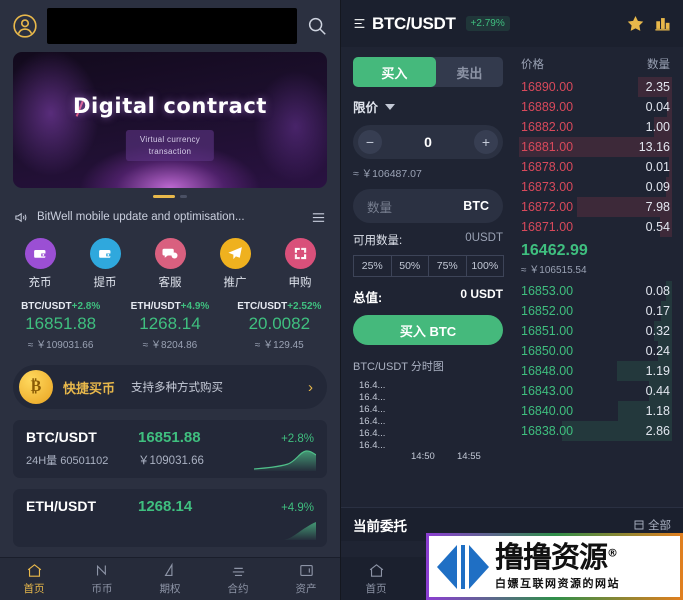  What do you see at coordinates (279, 326) in the screenshot?
I see `ticker-etc: ETC/USDT+2.52% 20.0082 ≈ ￥129.45` at bounding box center [279, 326].